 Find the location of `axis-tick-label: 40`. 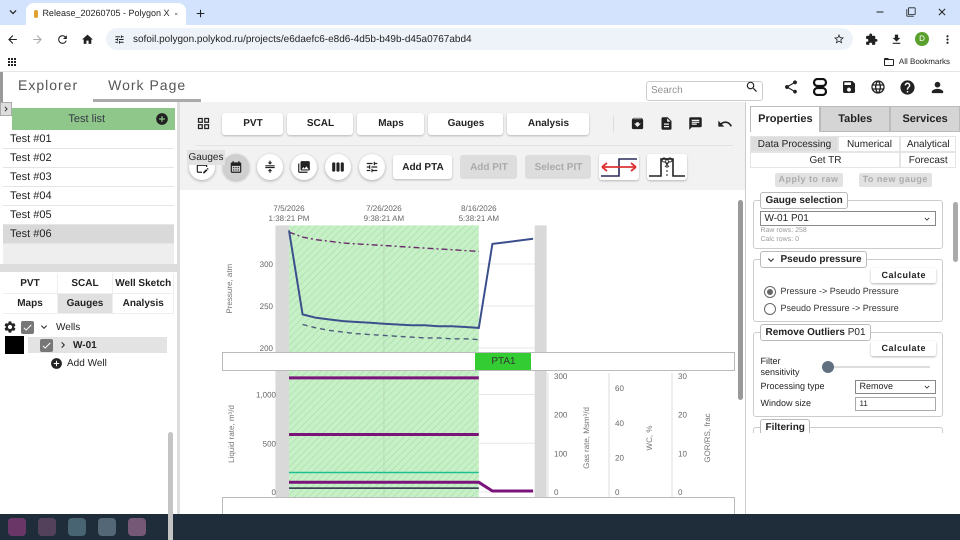

axis-tick-label: 40 is located at coordinates (619, 423).